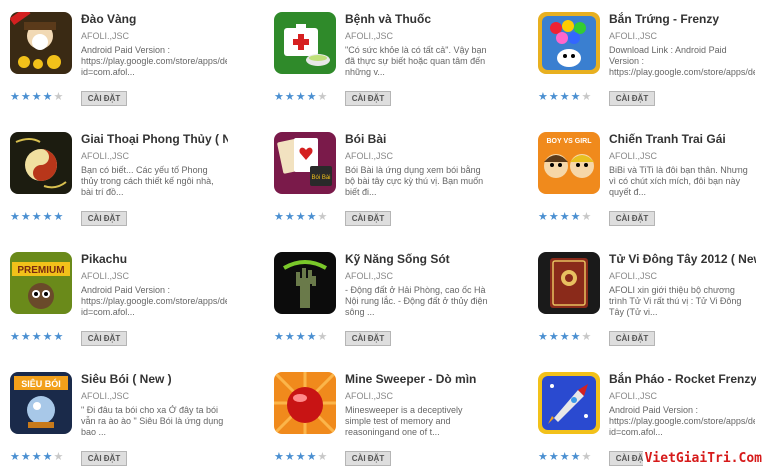 This screenshot has height=473, width=770. What do you see at coordinates (682, 139) in the screenshot?
I see `app-title: Chiến Tranh Trai Gái` at bounding box center [682, 139].